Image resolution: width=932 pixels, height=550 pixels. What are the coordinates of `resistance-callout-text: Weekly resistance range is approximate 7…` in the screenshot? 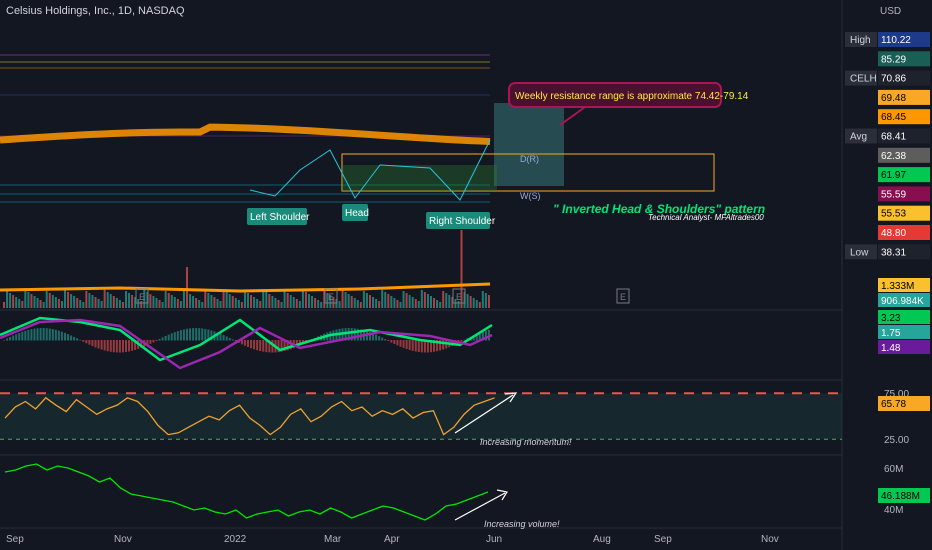 It's located at (632, 96).